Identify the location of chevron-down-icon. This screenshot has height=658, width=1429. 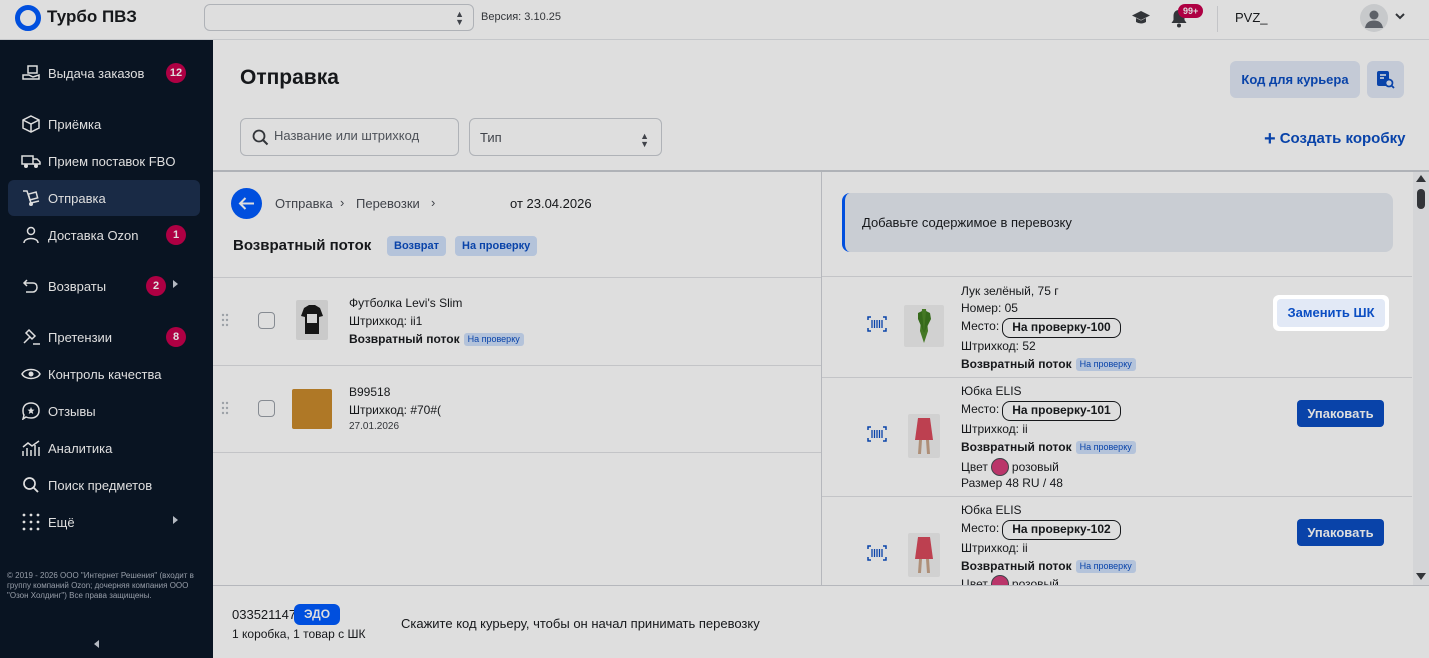
(1400, 16).